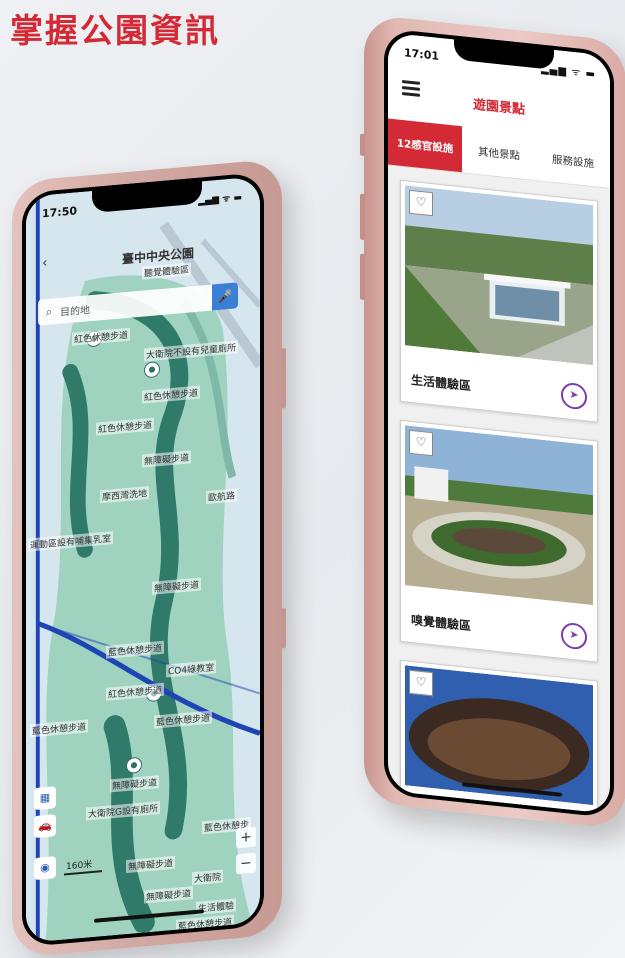 The width and height of the screenshot is (625, 958). I want to click on map-label: 大衛院, so click(208, 877).